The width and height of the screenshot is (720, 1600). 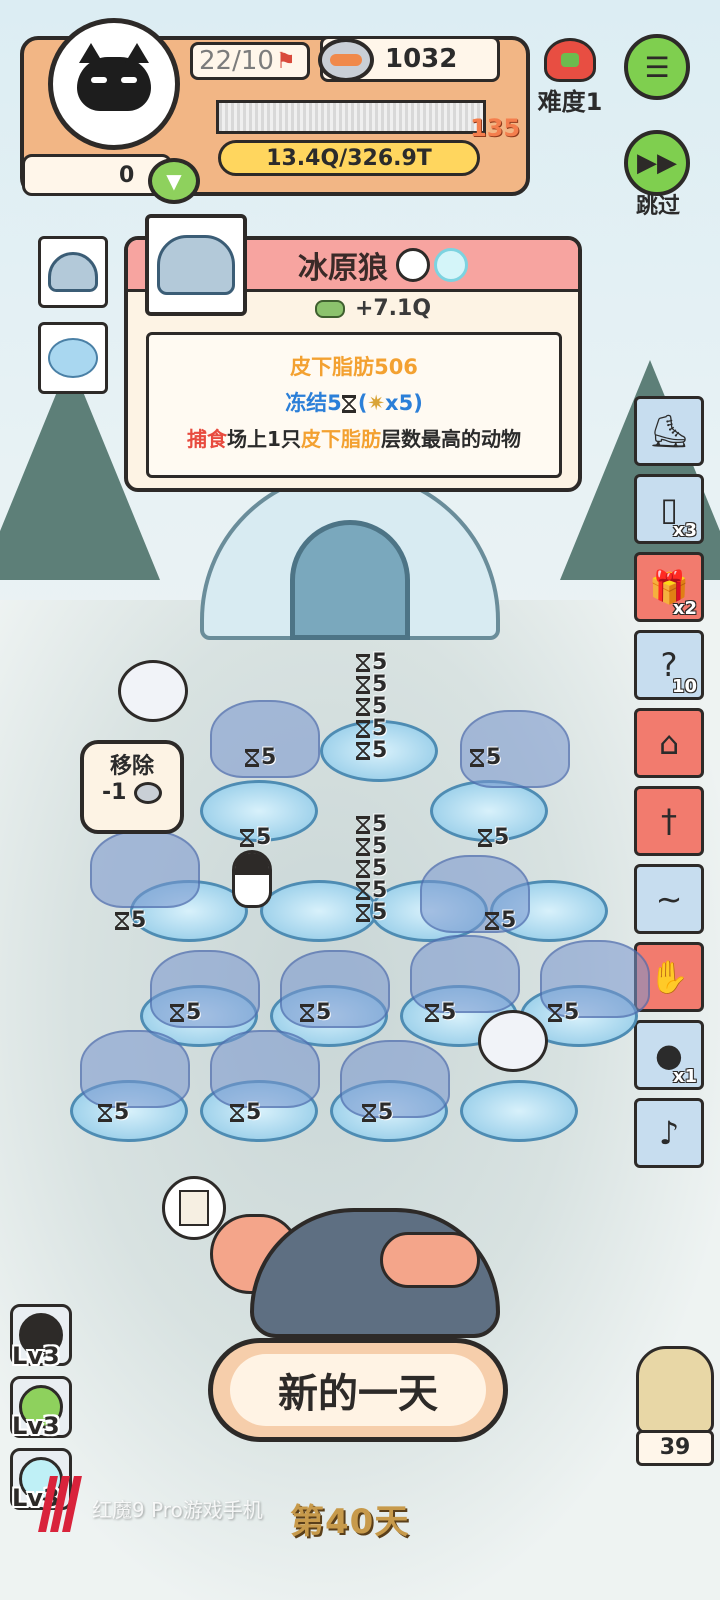 I want to click on certificate-icon, so click(x=194, y=1208).